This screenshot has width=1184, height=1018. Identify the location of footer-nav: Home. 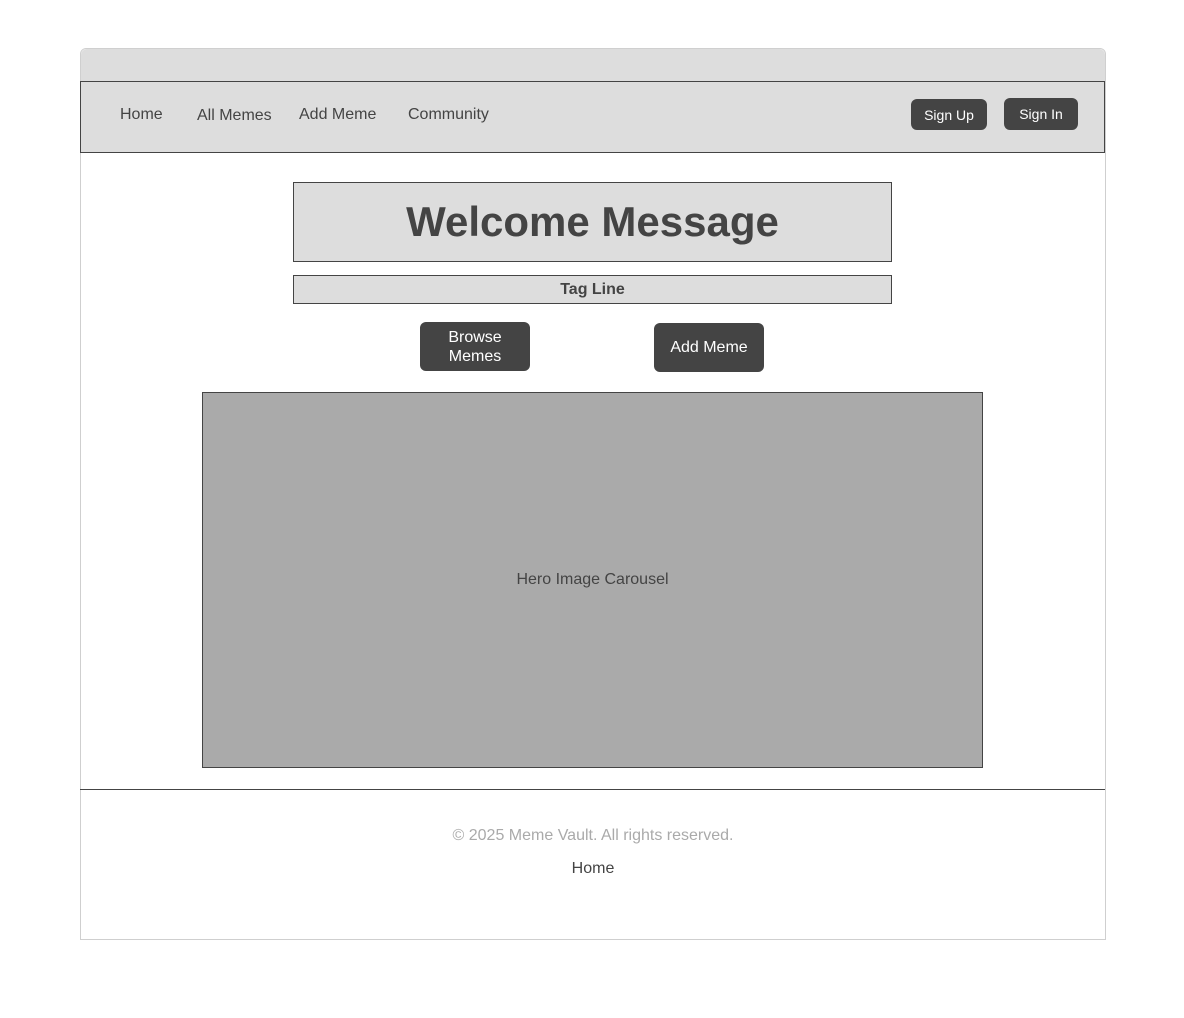
(593, 869).